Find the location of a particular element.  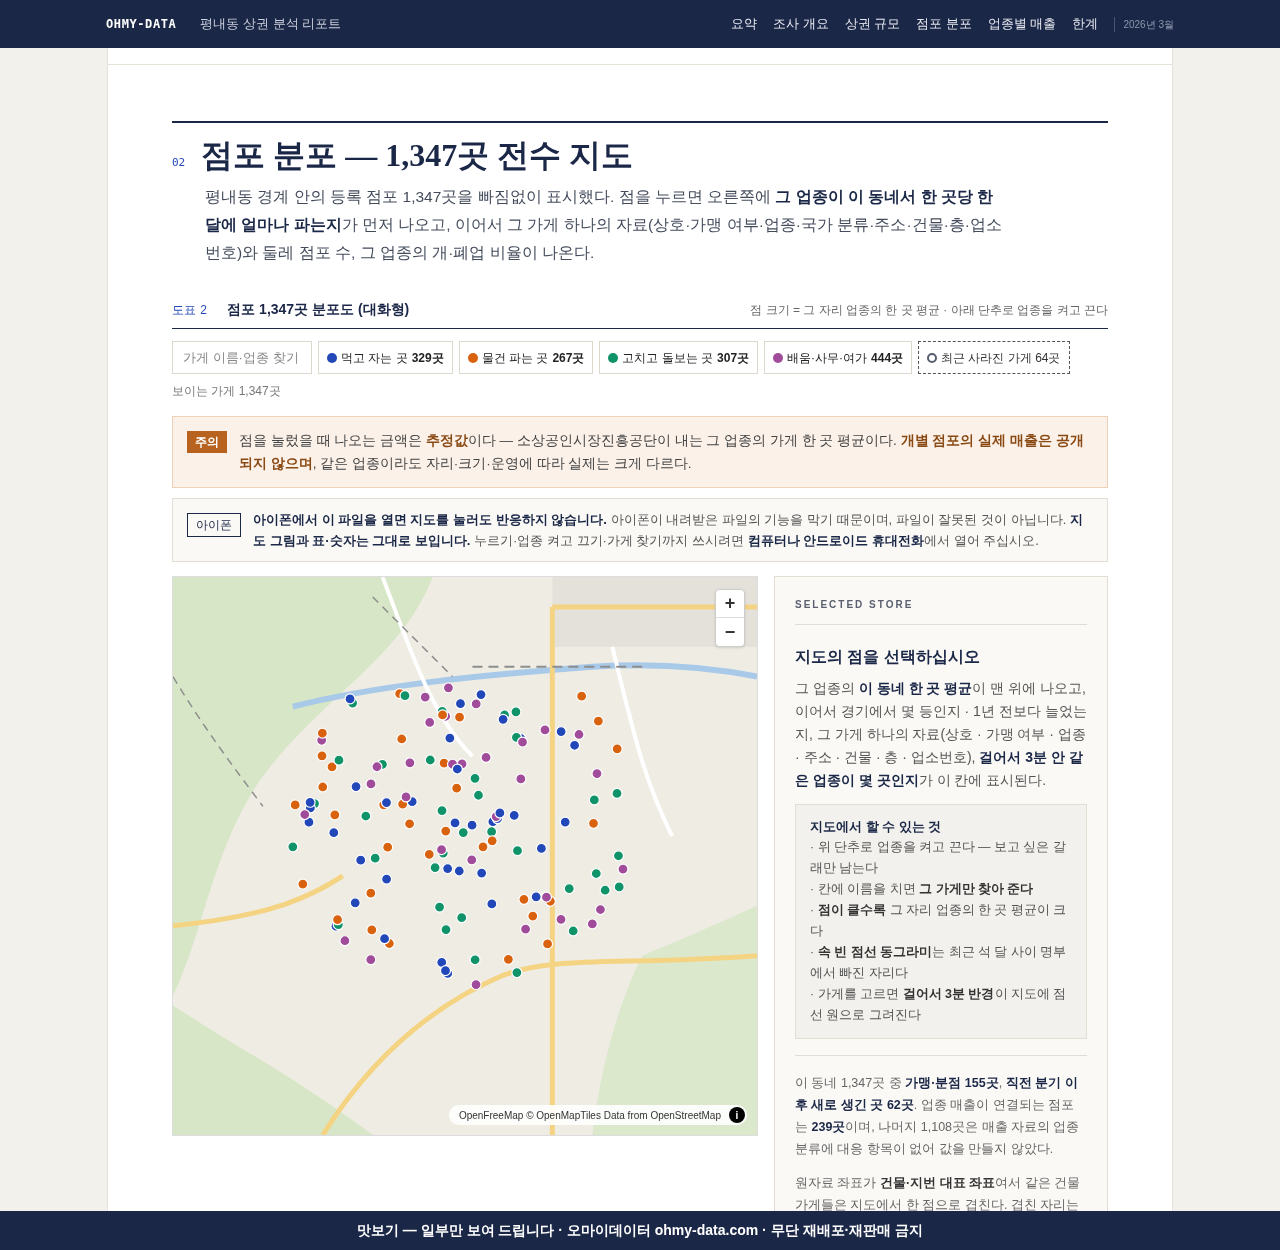

search-field: 가게 이름·업종 찾기 is located at coordinates (242, 357).